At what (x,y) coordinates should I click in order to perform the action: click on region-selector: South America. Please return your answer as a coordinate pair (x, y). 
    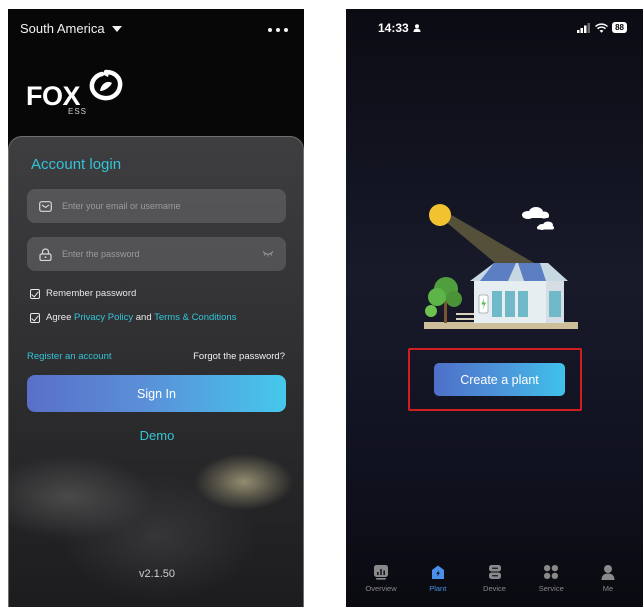
    Looking at the image, I should click on (71, 28).